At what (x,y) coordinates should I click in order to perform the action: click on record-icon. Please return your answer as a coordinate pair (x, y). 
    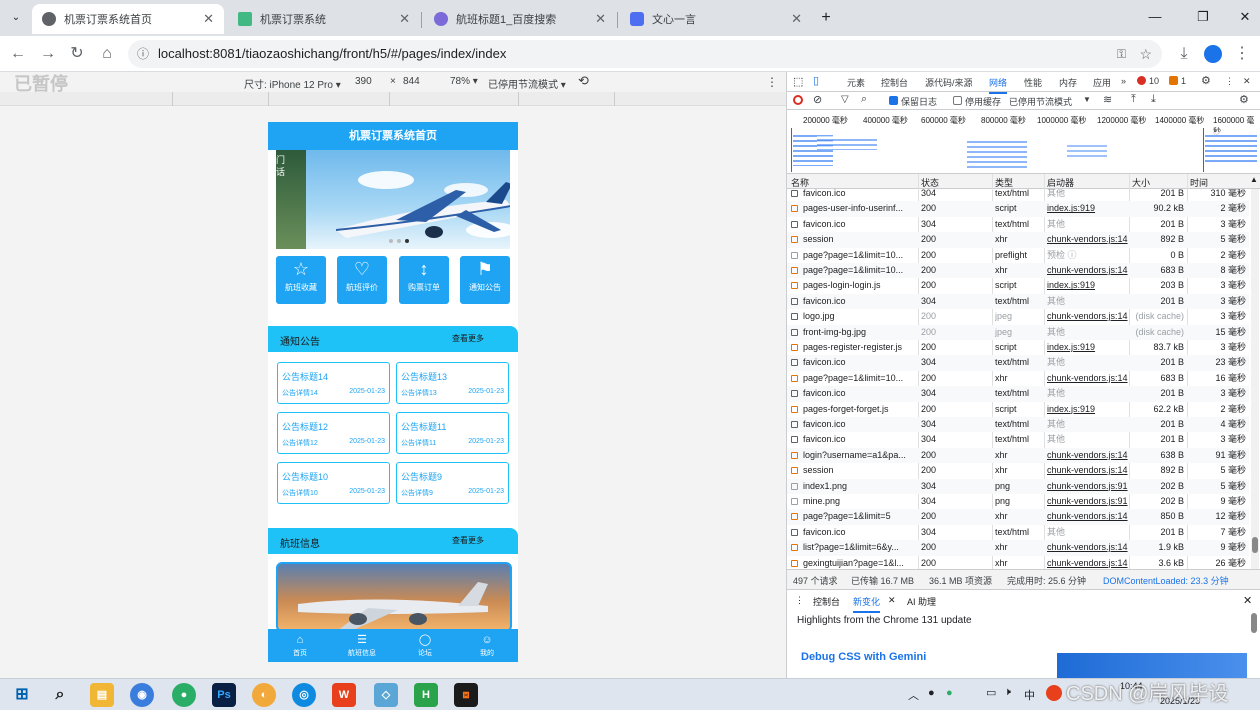
    Looking at the image, I should click on (798, 100).